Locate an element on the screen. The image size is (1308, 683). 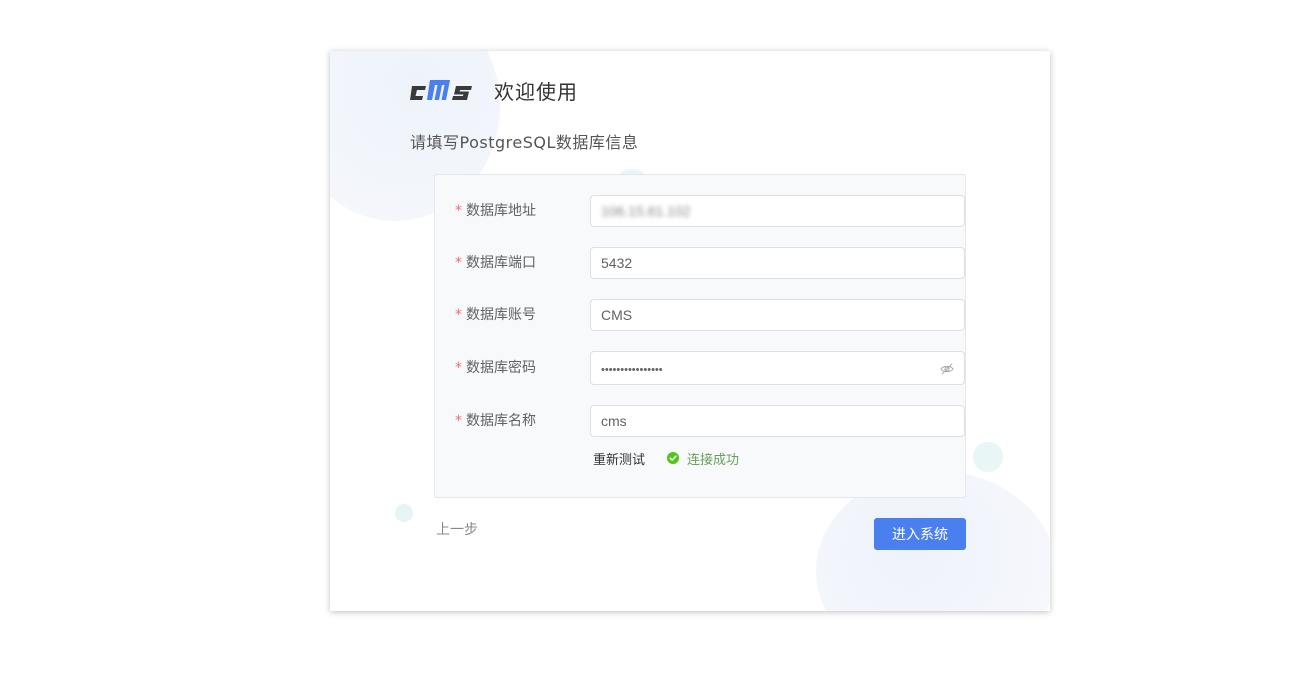
connection-status: 重新测试 连接成功 is located at coordinates (666, 458).